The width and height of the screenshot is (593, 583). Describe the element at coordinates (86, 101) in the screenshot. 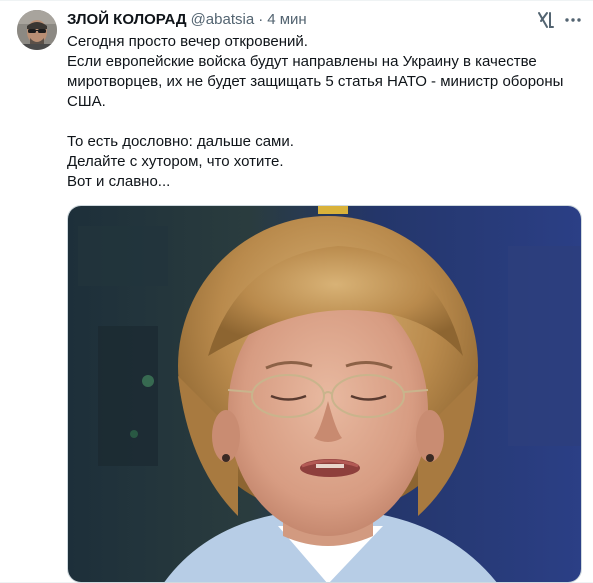

I see `tweet-text-line: США.` at that location.